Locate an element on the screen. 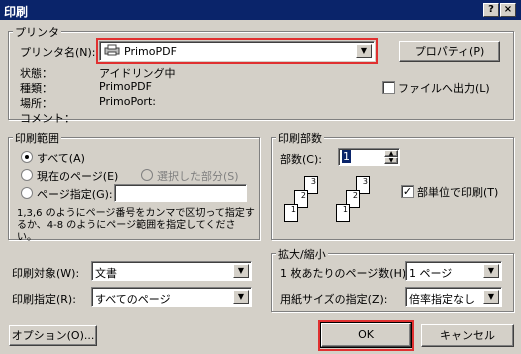 The height and width of the screenshot is (354, 521). collated-pages-icon: 3 2 1 is located at coordinates (358, 200).